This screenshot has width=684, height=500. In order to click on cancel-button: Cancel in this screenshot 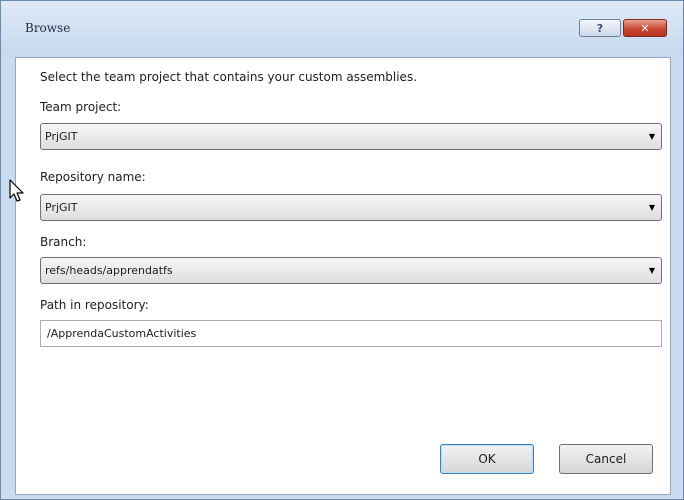, I will do `click(606, 459)`.